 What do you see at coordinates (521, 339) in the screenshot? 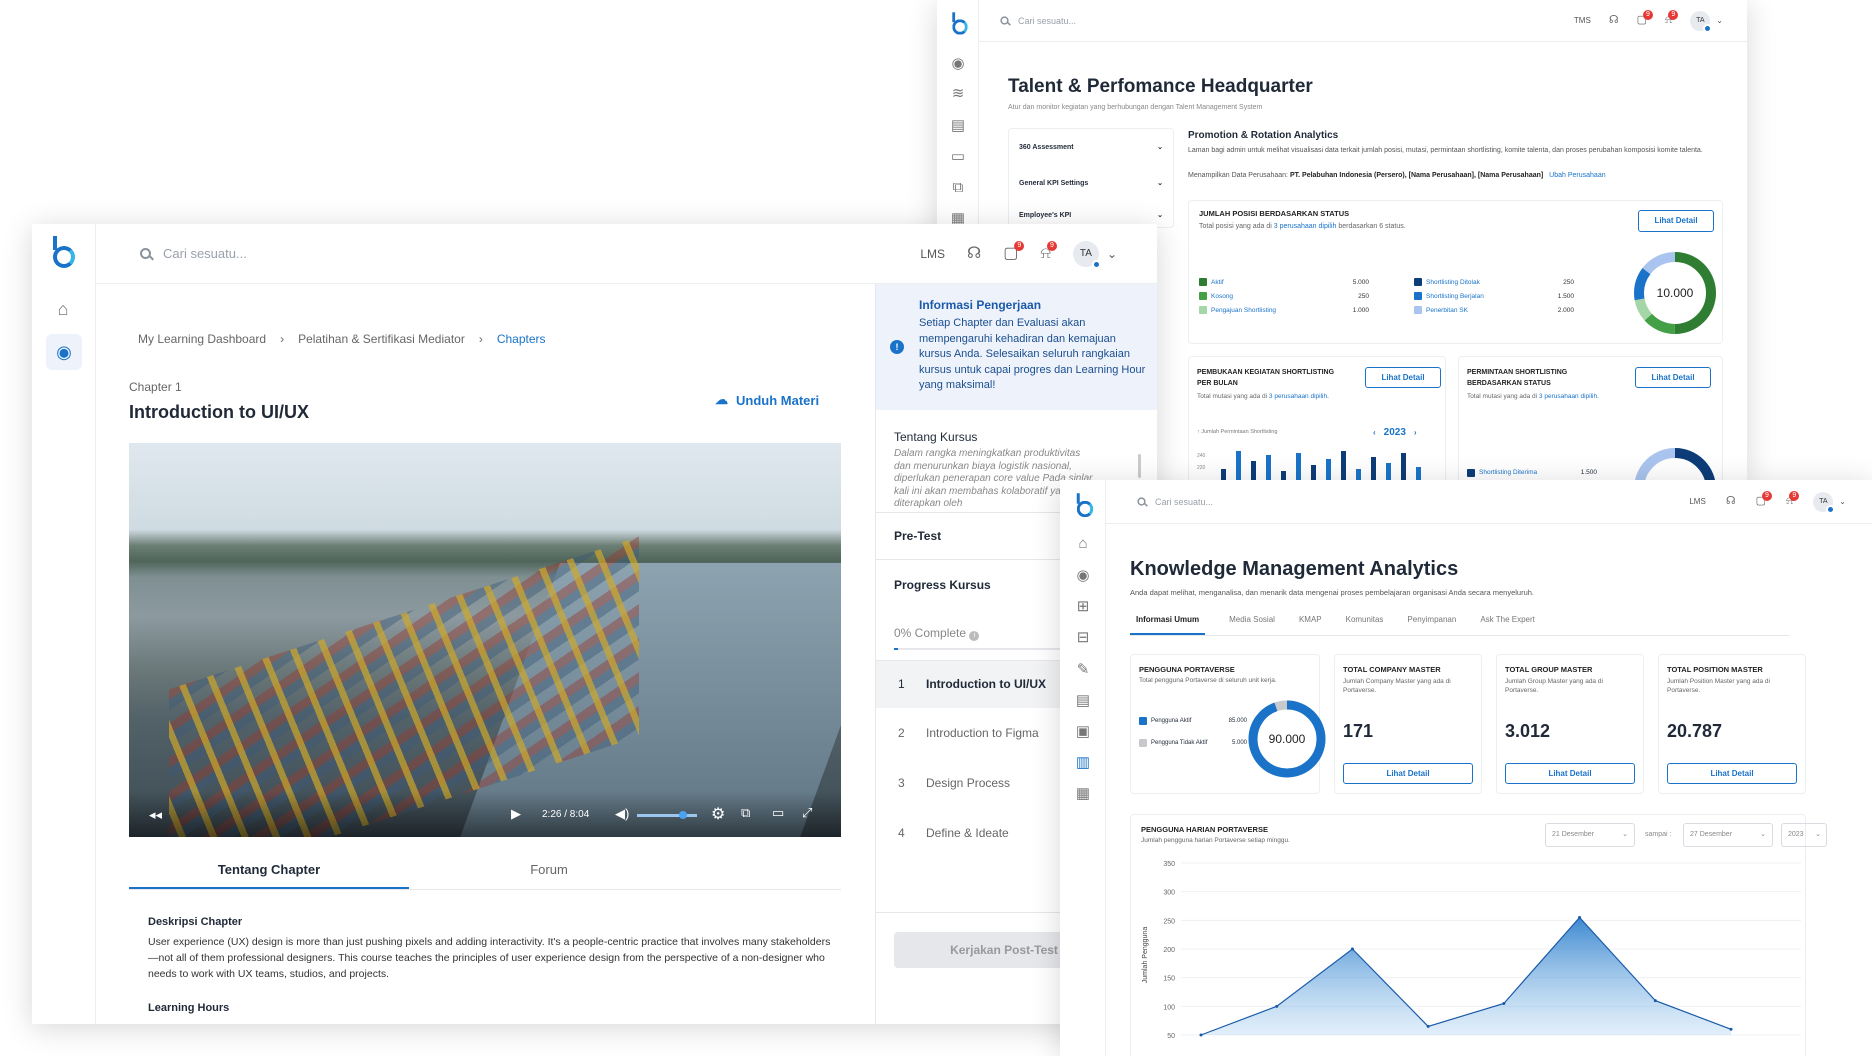
I see `breadcrumb-current: Chapters` at bounding box center [521, 339].